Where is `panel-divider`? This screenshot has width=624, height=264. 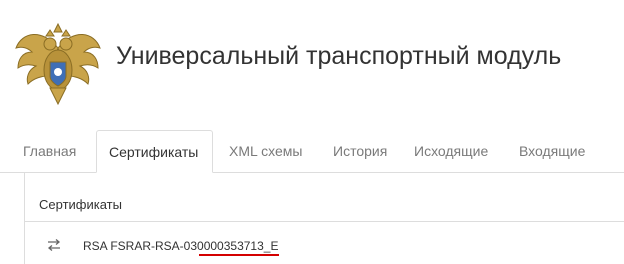 panel-divider is located at coordinates (324, 221).